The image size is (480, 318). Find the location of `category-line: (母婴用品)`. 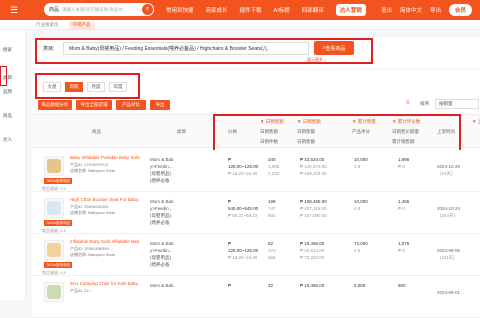

category-line: (母婴用品) is located at coordinates (160, 257).